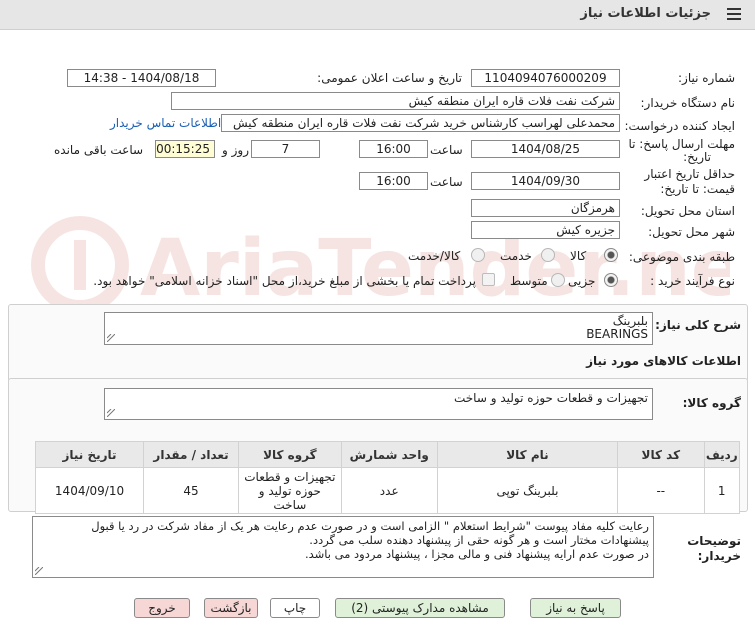 The height and width of the screenshot is (635, 755). I want to click on buyer-org-label: نام دستگاه خریدار:, so click(688, 103).